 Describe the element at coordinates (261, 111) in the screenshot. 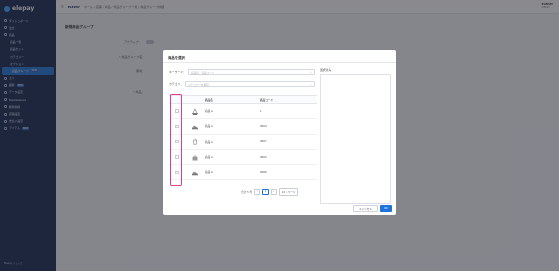

I see `product-code: 1` at that location.